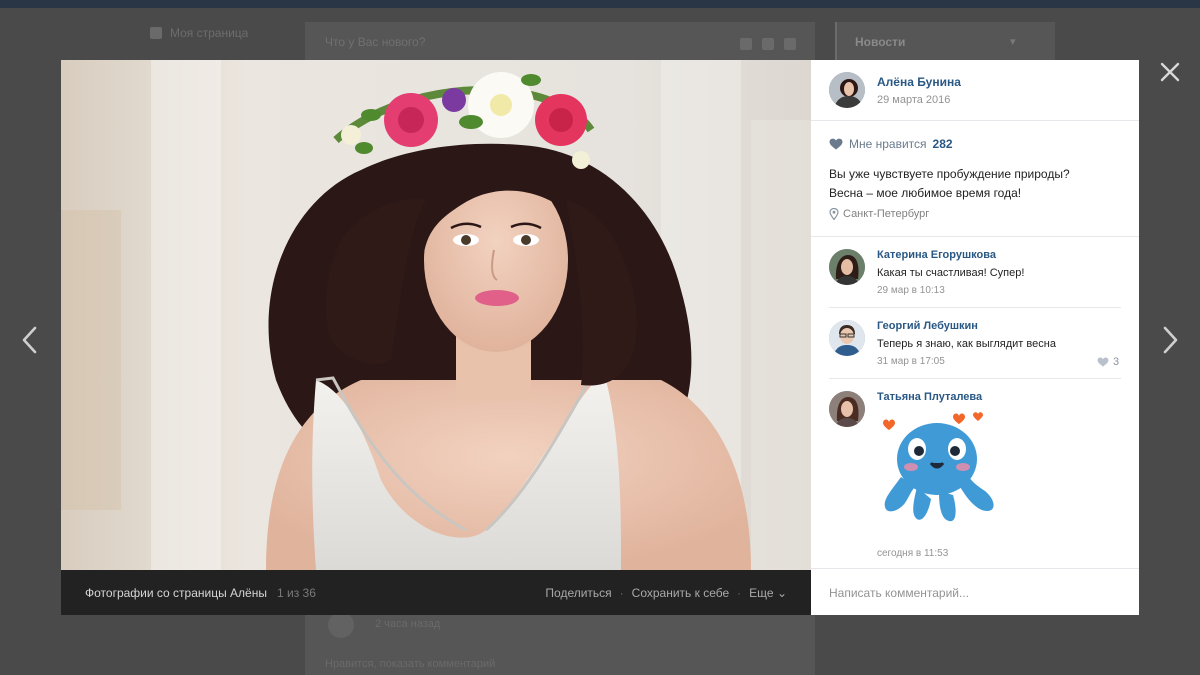 This screenshot has width=1200, height=675. Describe the element at coordinates (834, 214) in the screenshot. I see `location-pin-icon` at that location.